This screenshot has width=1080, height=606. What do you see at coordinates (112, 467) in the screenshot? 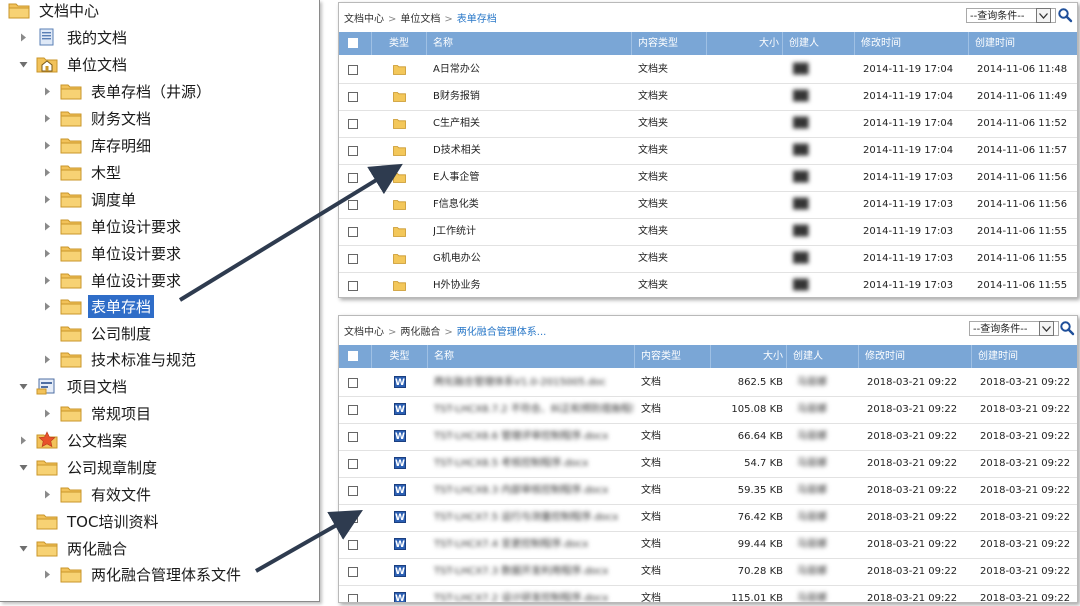
I see `tree-node-label: 公司规章制度` at bounding box center [112, 467].